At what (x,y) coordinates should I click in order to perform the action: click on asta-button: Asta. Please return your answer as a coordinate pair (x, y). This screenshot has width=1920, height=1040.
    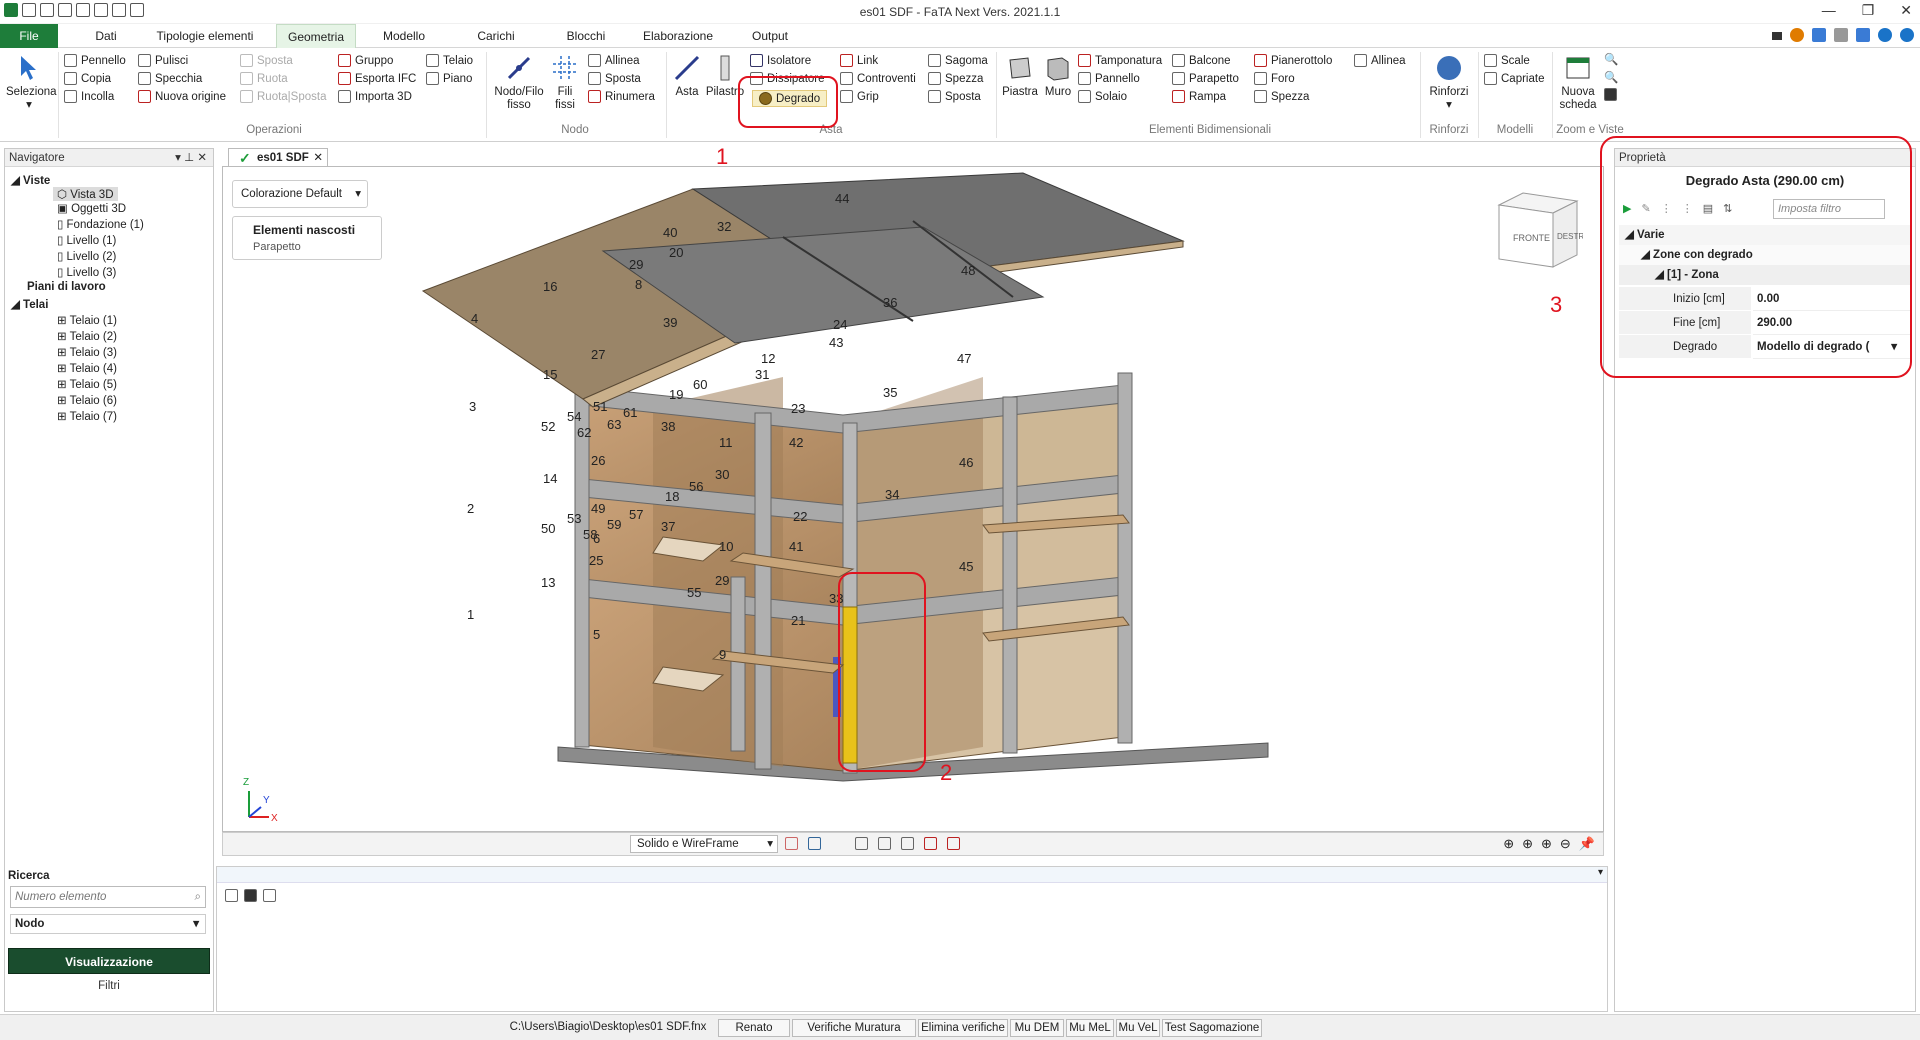
    Looking at the image, I should click on (687, 76).